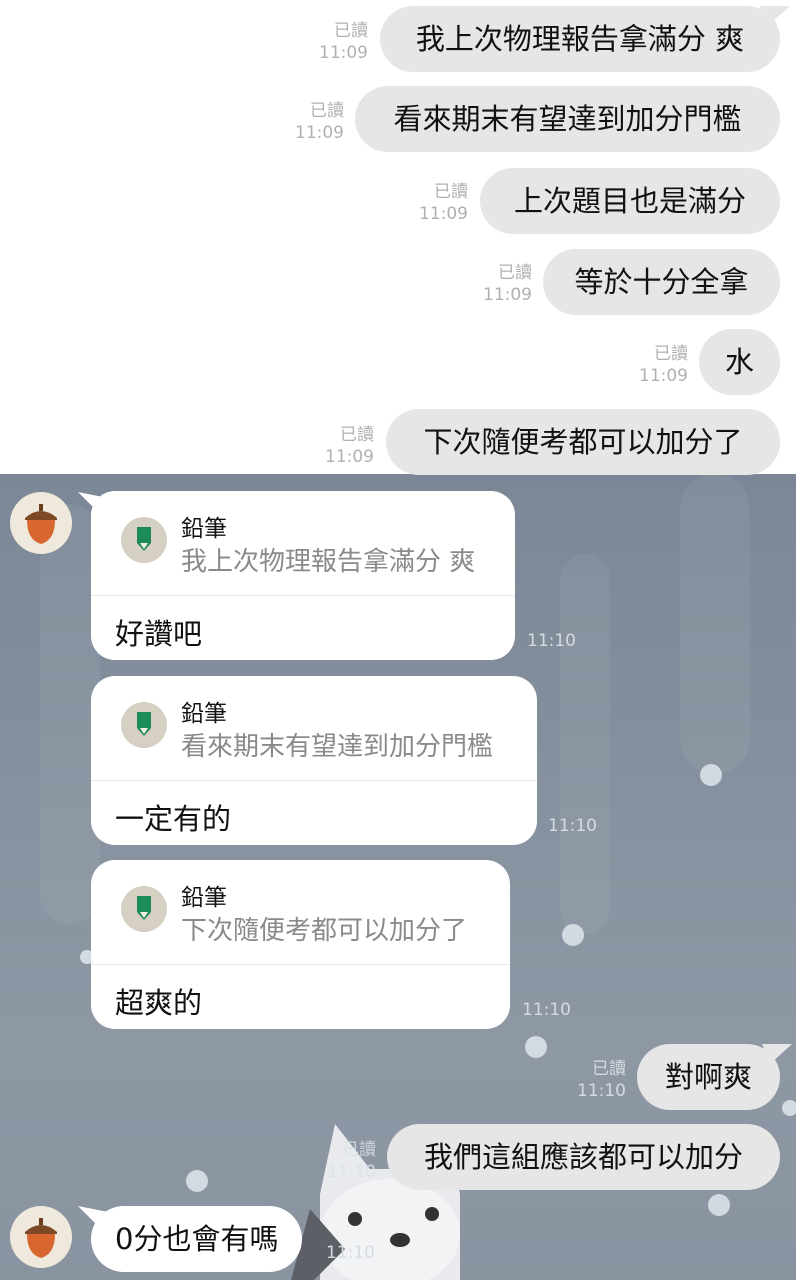 The image size is (796, 1280). What do you see at coordinates (567, 119) in the screenshot?
I see `sent-bubble: 看來期末有望達到加分門檻` at bounding box center [567, 119].